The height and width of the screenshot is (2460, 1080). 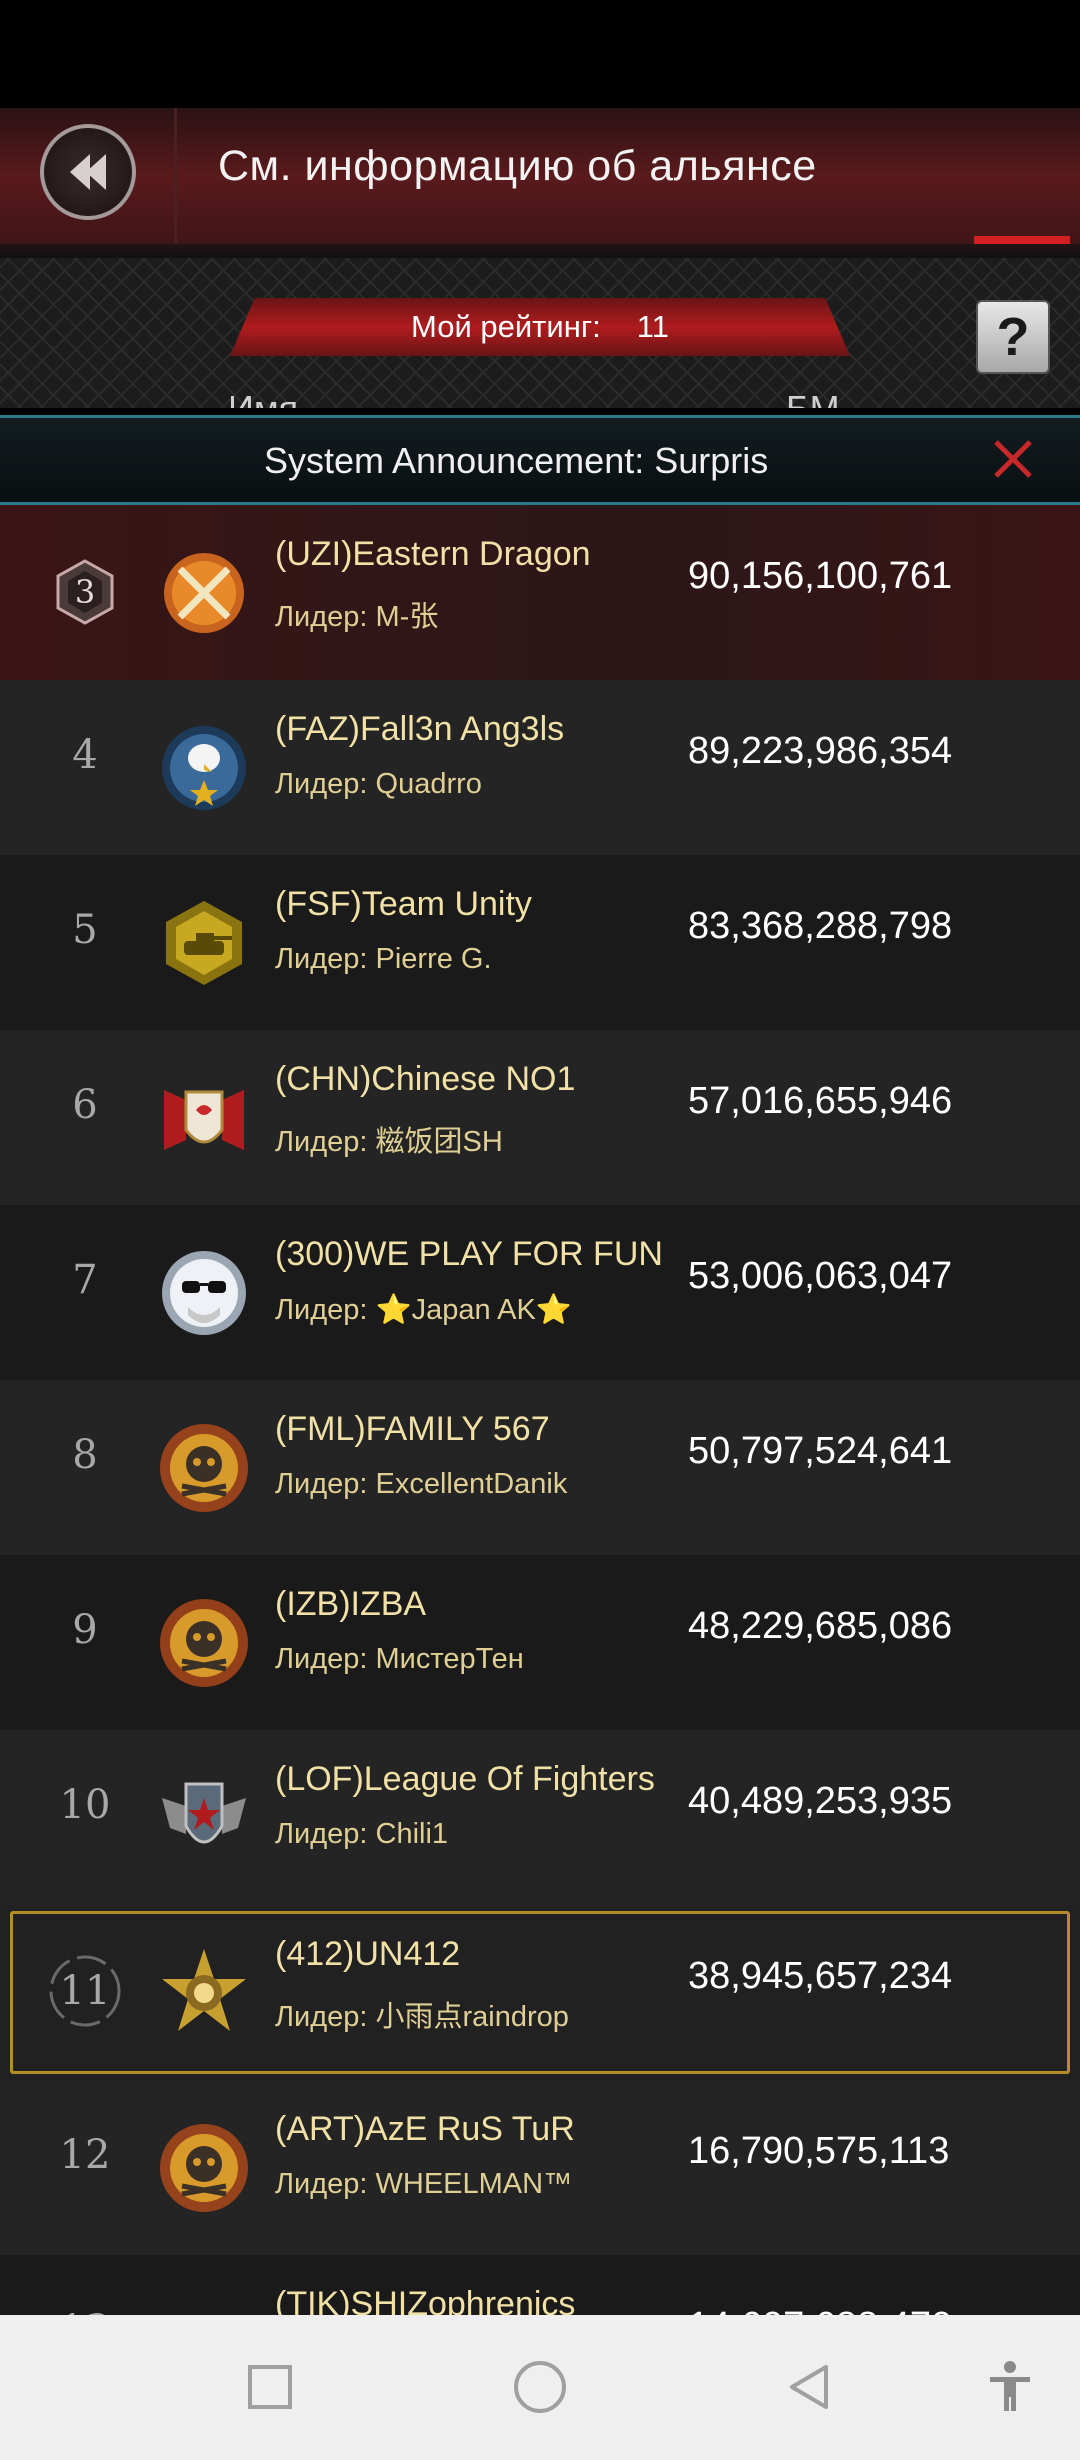 I want to click on alliance-leader: Лидер: ⭐Japan AK⭐, so click(x=423, y=1310).